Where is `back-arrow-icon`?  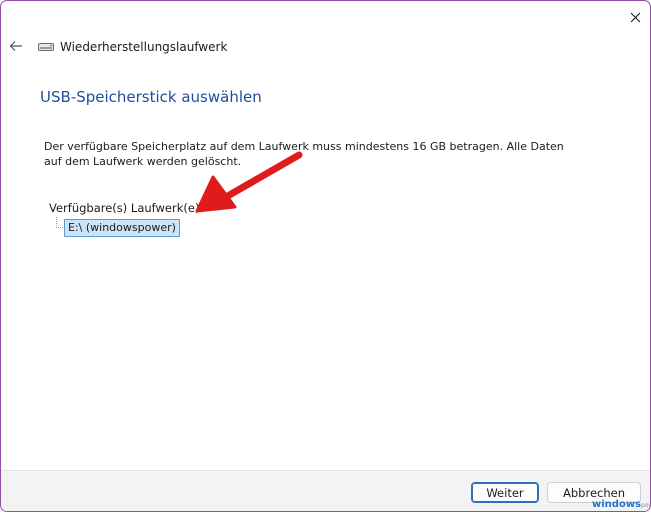
back-arrow-icon is located at coordinates (15, 46).